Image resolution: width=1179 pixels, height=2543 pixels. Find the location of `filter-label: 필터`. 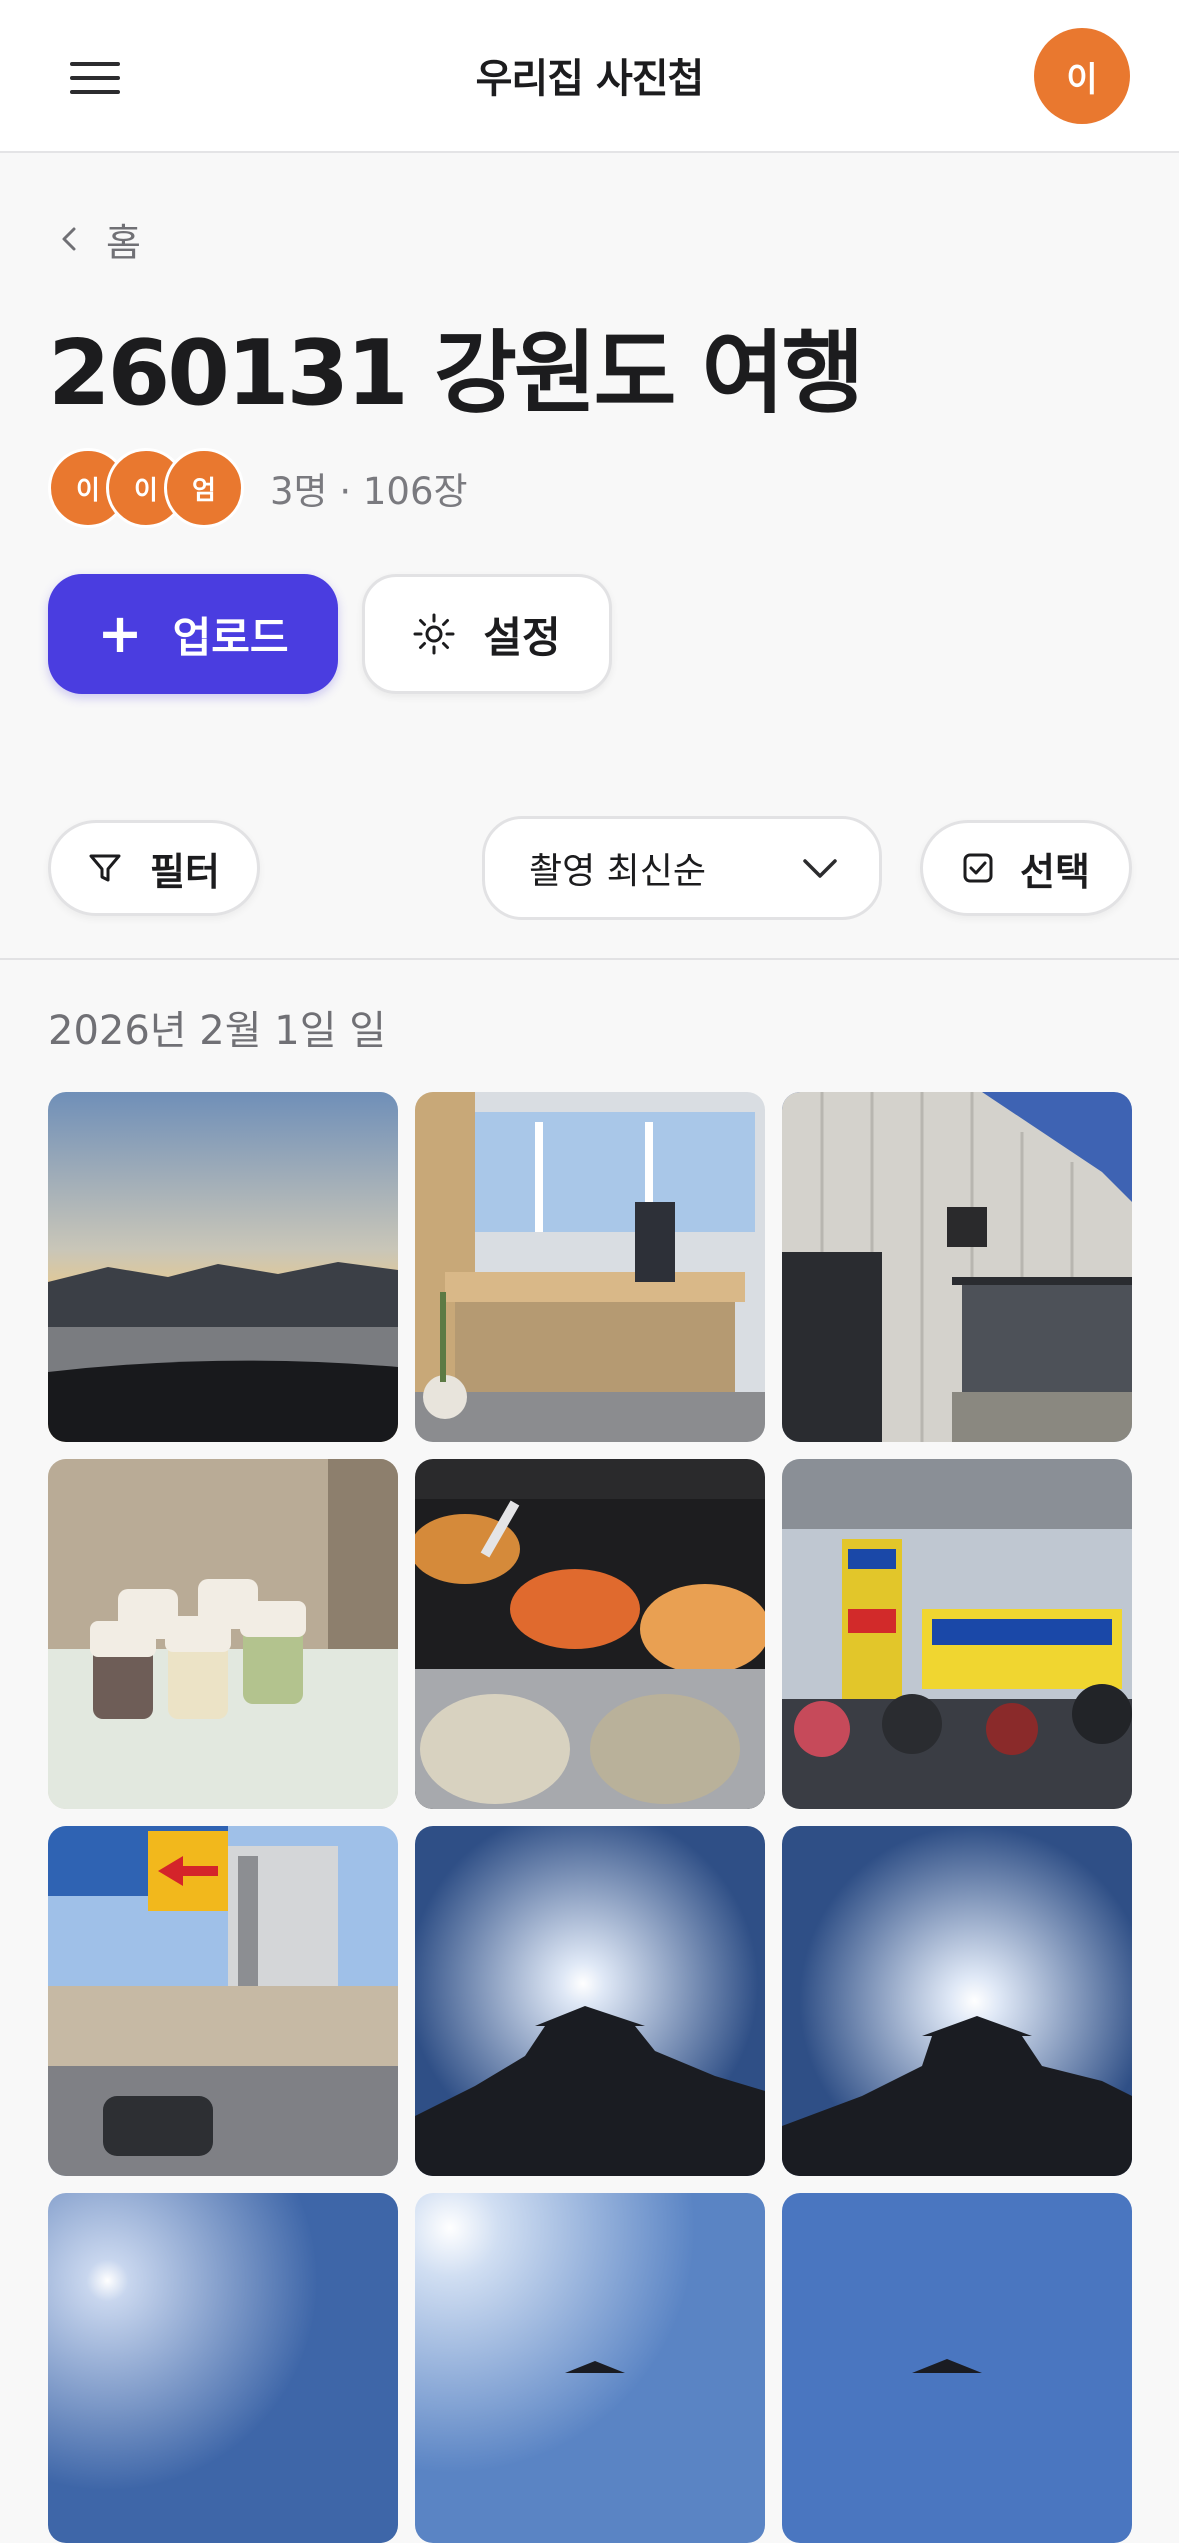

filter-label: 필터 is located at coordinates (185, 871).